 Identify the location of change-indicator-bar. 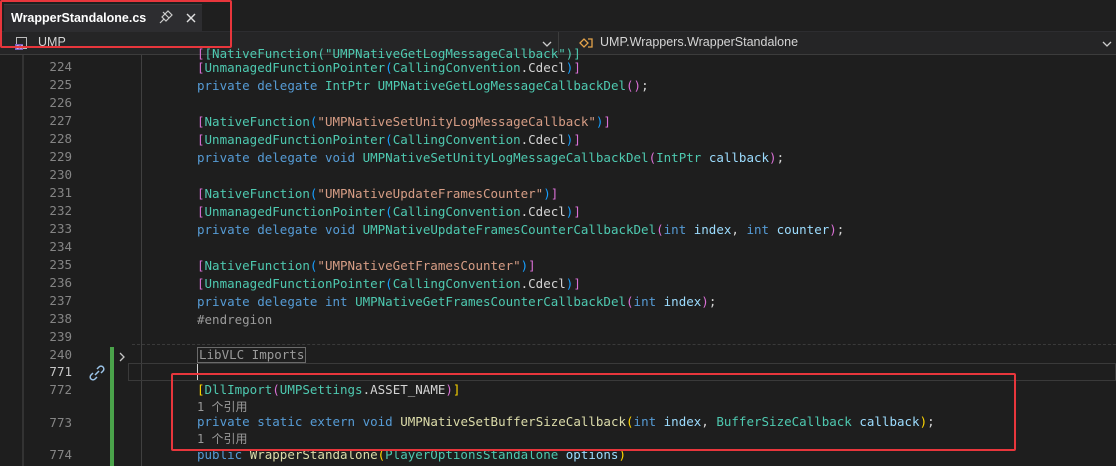
(112, 406).